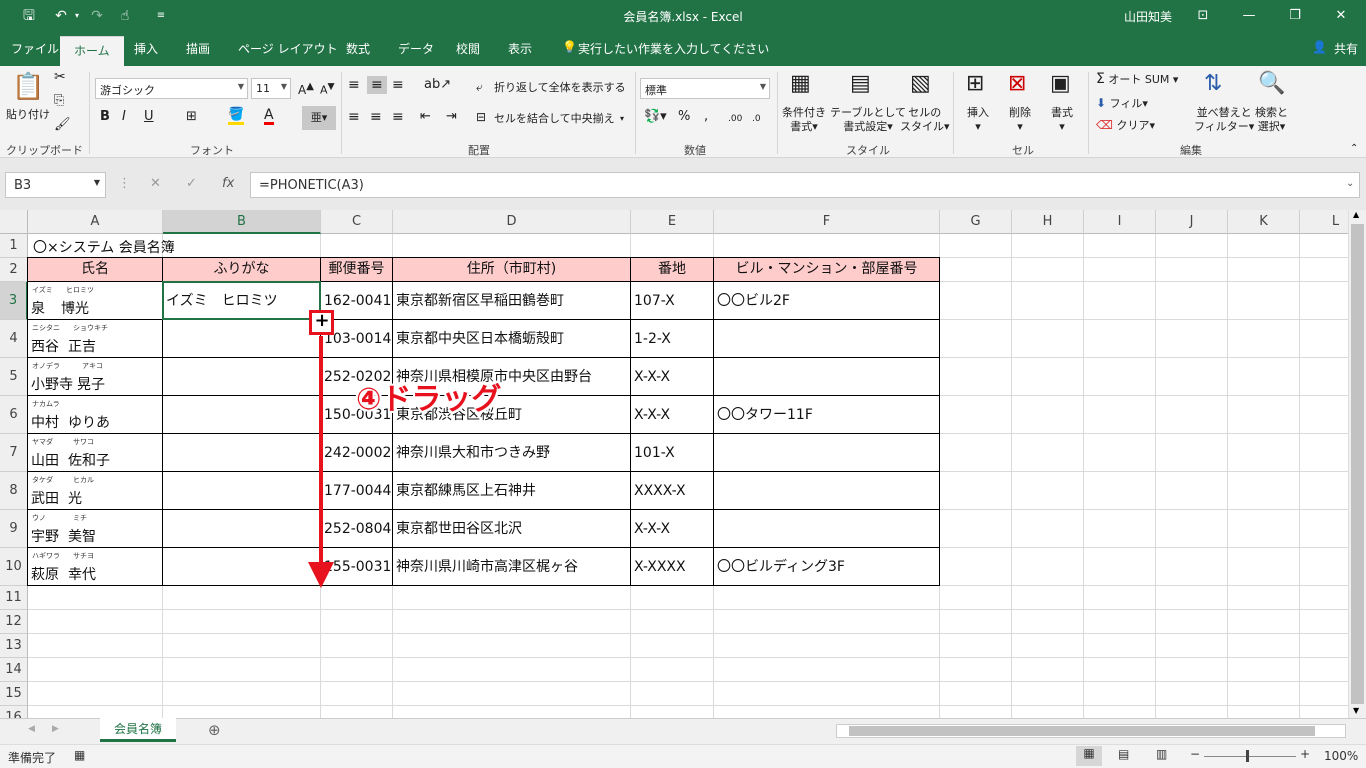  What do you see at coordinates (242, 222) in the screenshot?
I see `column-header-b: B` at bounding box center [242, 222].